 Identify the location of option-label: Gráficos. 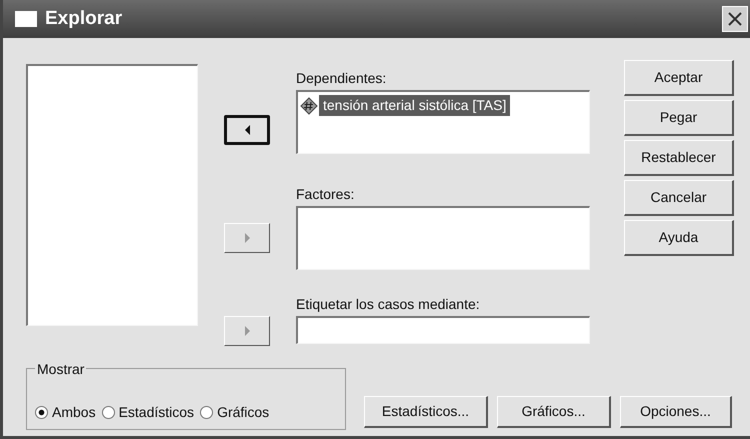
(243, 412).